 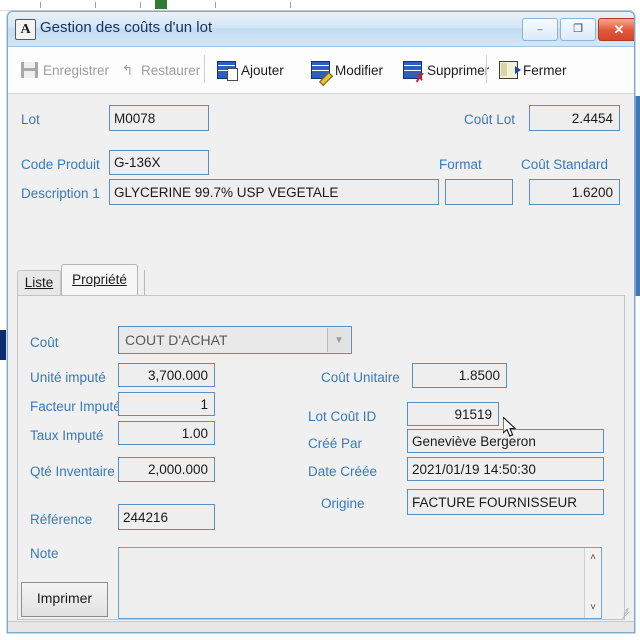 I want to click on save-label: Enregistrer, so click(x=76, y=70).